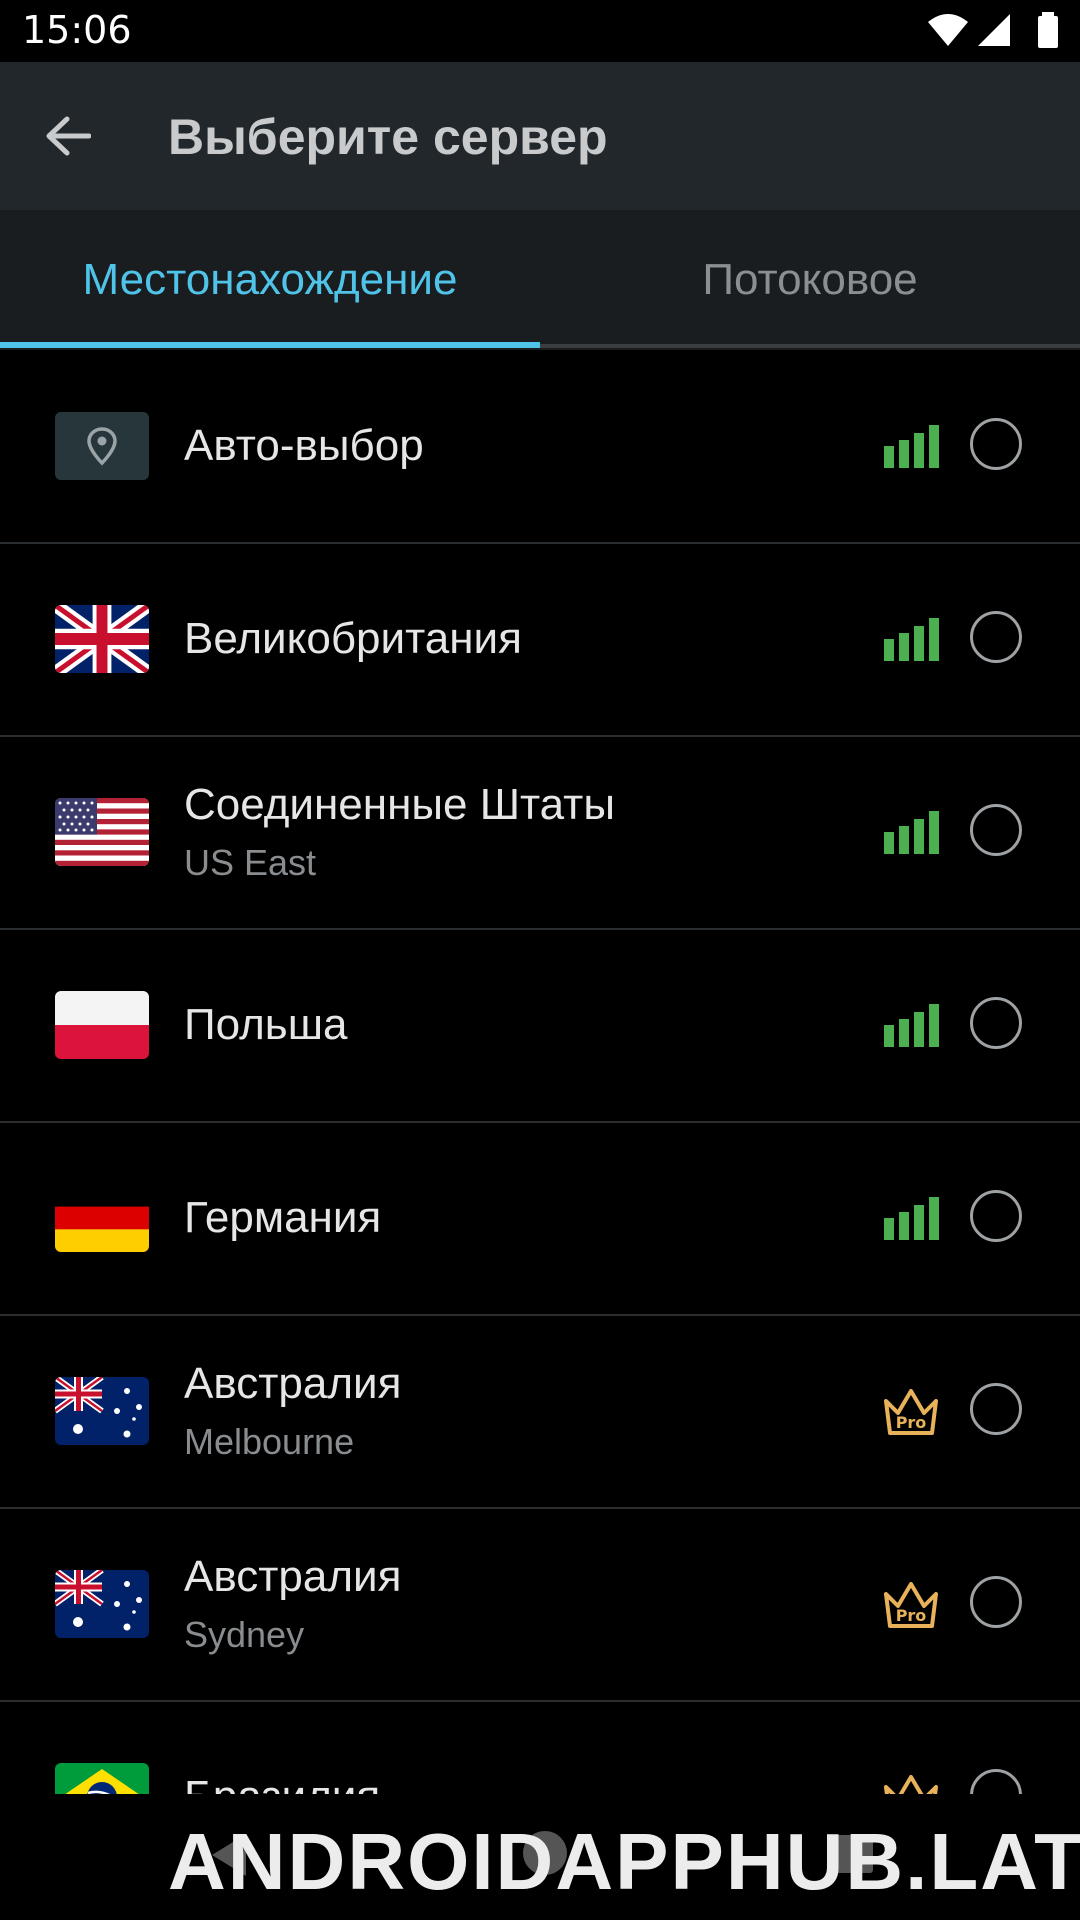 Image resolution: width=1080 pixels, height=1920 pixels. I want to click on server-text: Авто-выбор, so click(304, 446).